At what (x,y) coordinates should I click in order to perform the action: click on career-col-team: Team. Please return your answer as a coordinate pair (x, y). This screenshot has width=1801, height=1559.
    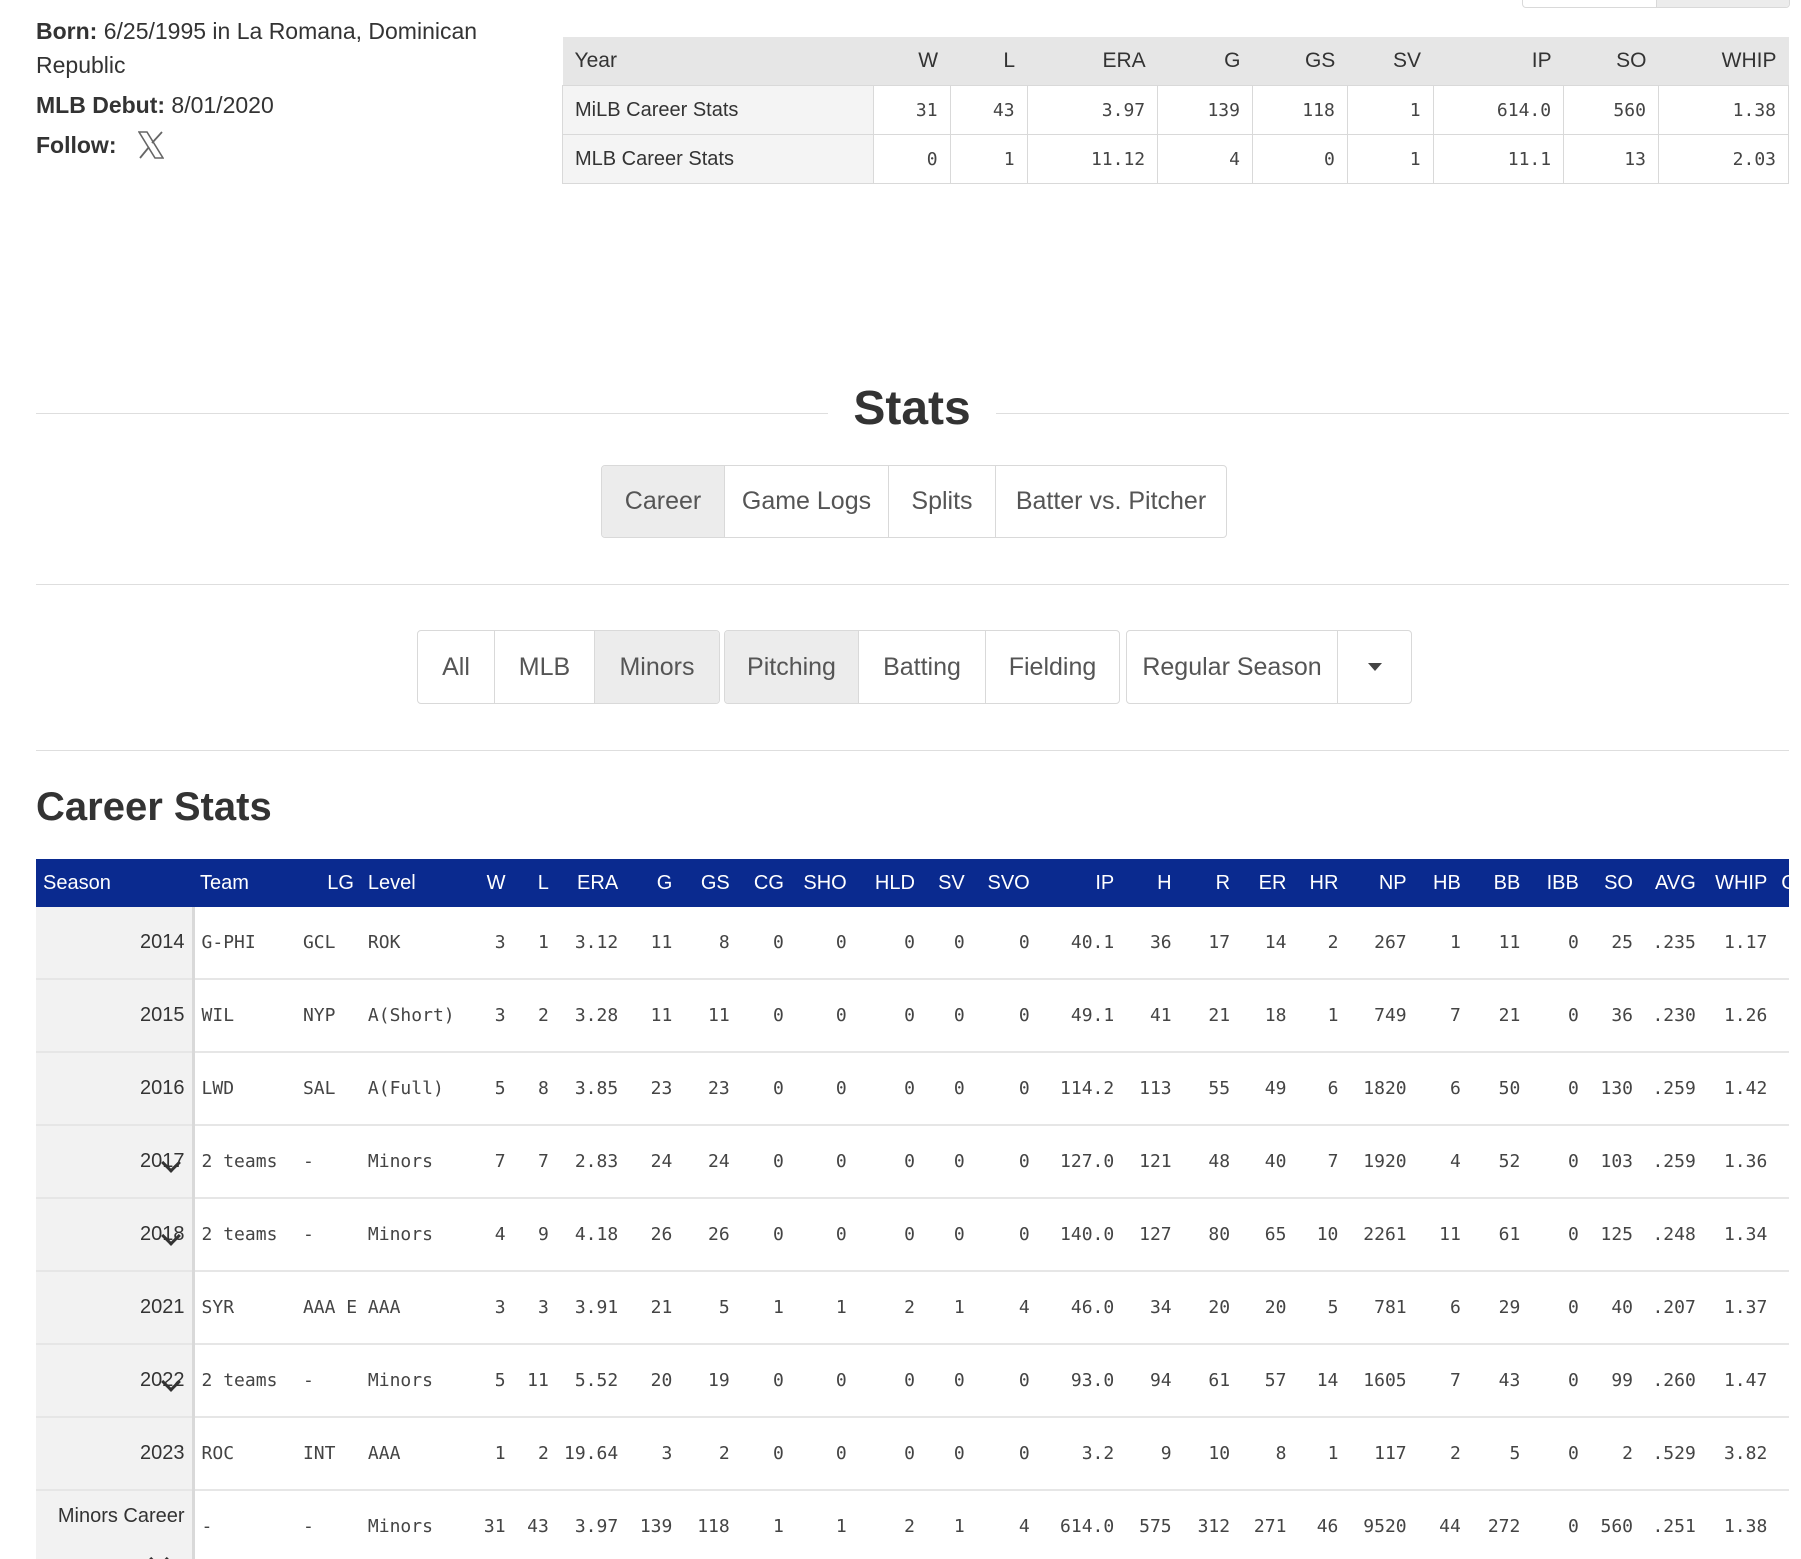
    Looking at the image, I should click on (244, 883).